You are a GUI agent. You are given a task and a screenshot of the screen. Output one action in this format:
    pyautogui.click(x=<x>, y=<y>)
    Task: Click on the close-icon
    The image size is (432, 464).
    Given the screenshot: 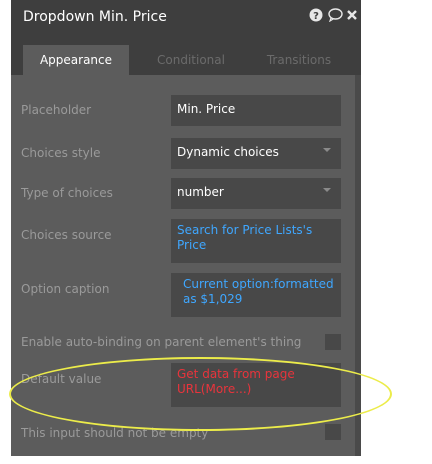 What is the action you would take?
    pyautogui.click(x=352, y=17)
    